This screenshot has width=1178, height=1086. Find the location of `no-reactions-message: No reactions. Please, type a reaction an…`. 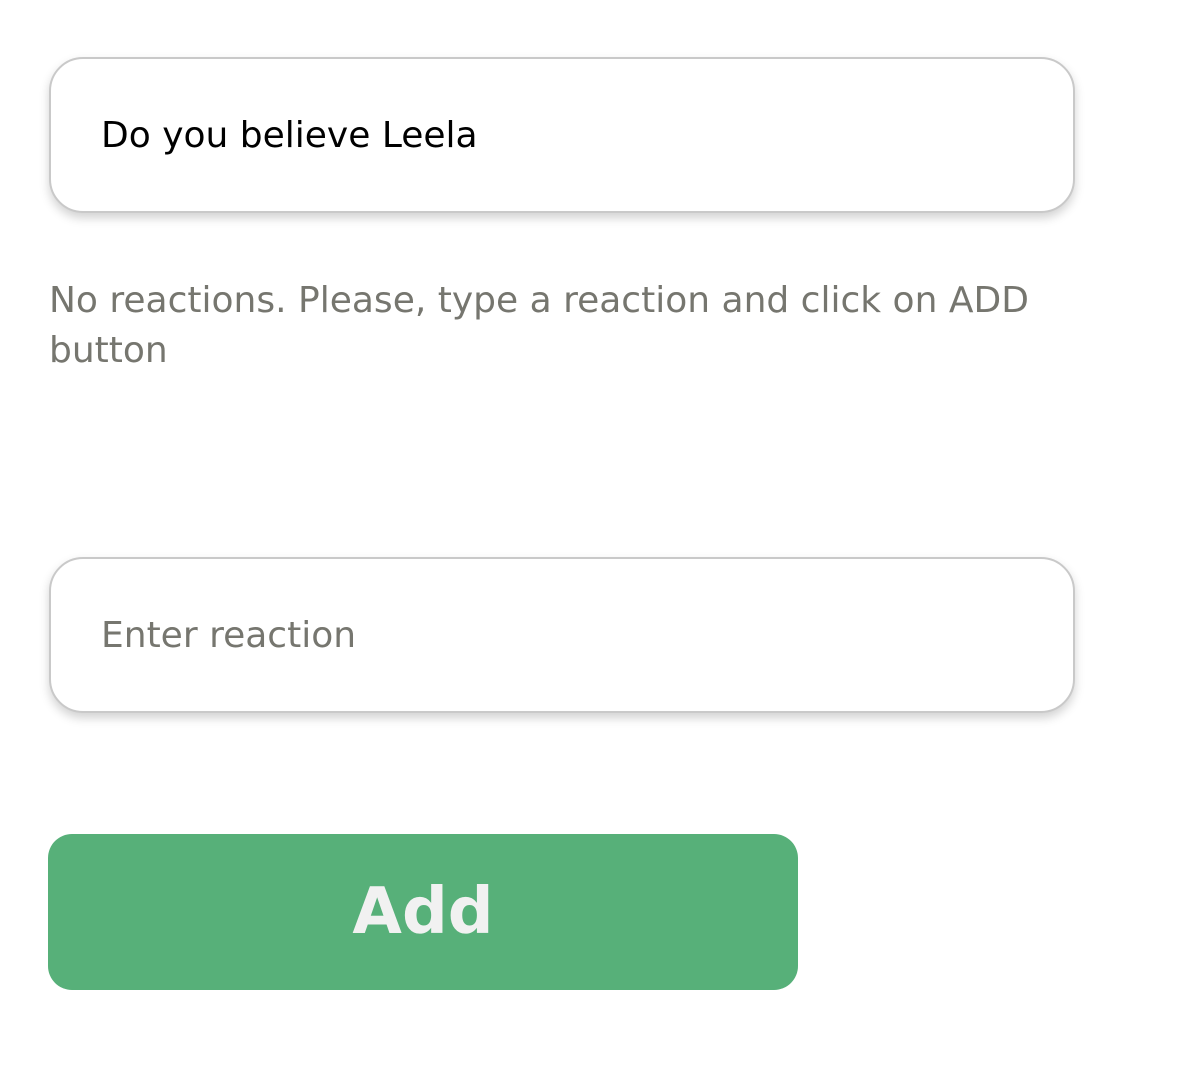

no-reactions-message: No reactions. Please, type a reaction an… is located at coordinates (539, 325).